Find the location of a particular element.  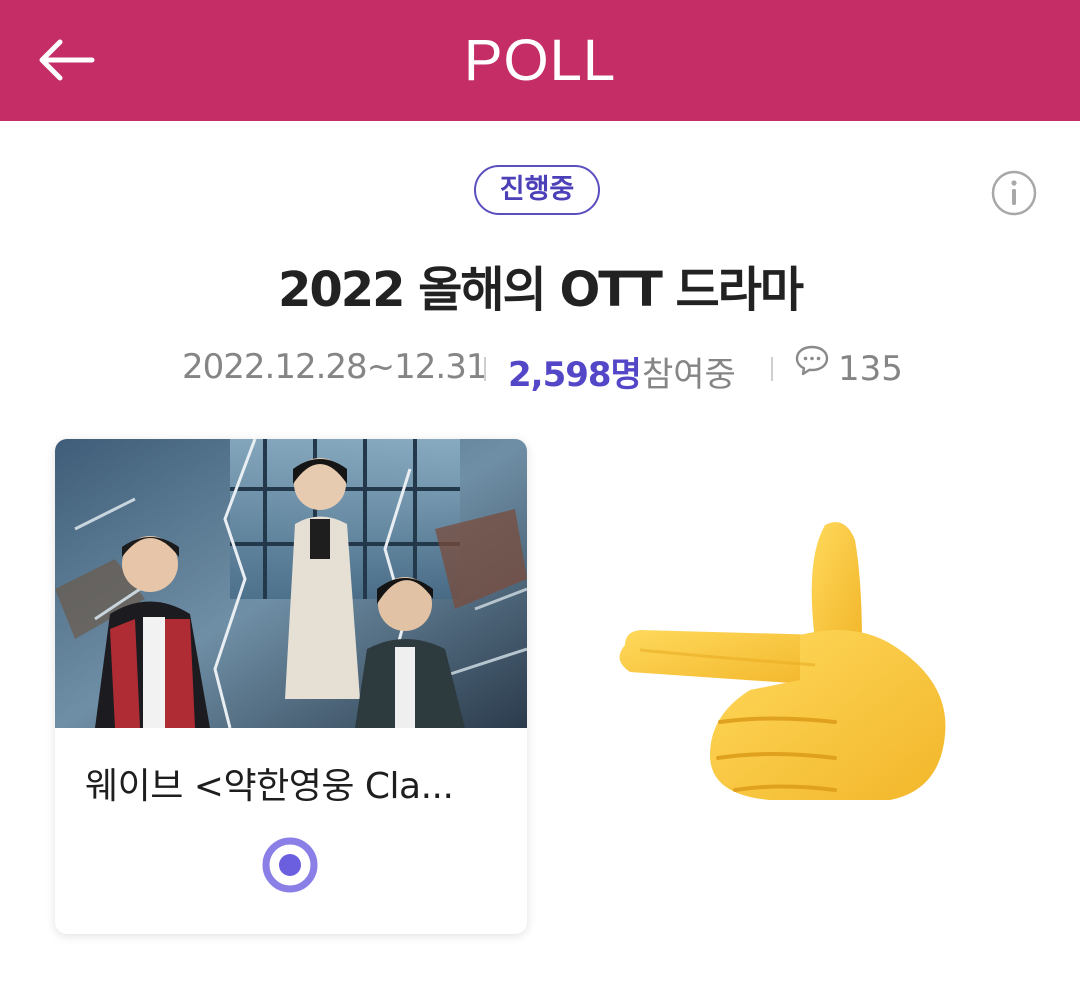

info-icon is located at coordinates (1014, 193).